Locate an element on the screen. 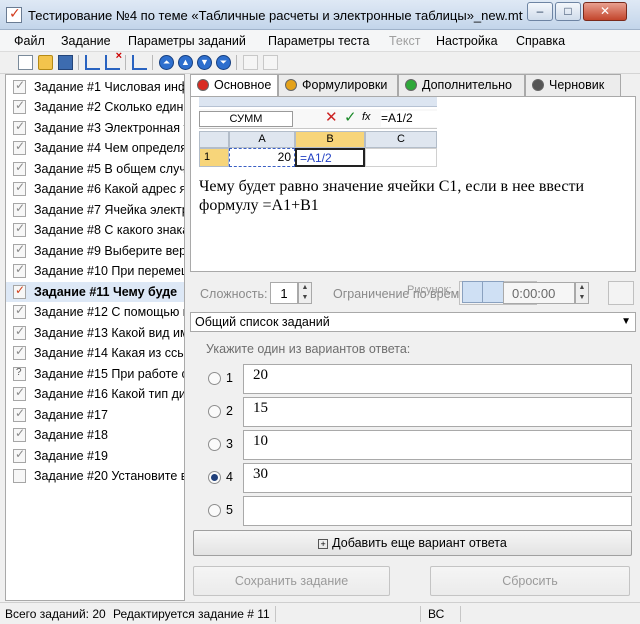  move-last-icon: ⏷ is located at coordinates (223, 62).